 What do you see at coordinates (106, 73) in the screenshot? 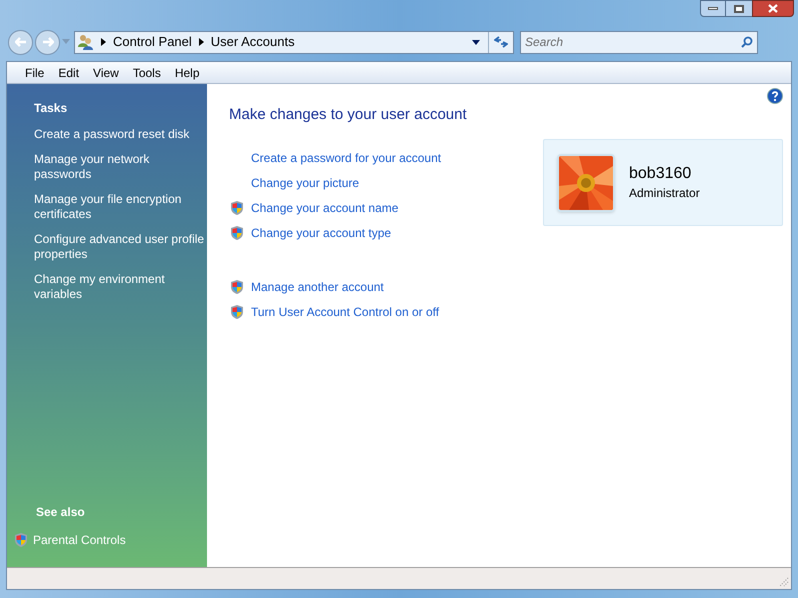
I see `menu-item: View` at bounding box center [106, 73].